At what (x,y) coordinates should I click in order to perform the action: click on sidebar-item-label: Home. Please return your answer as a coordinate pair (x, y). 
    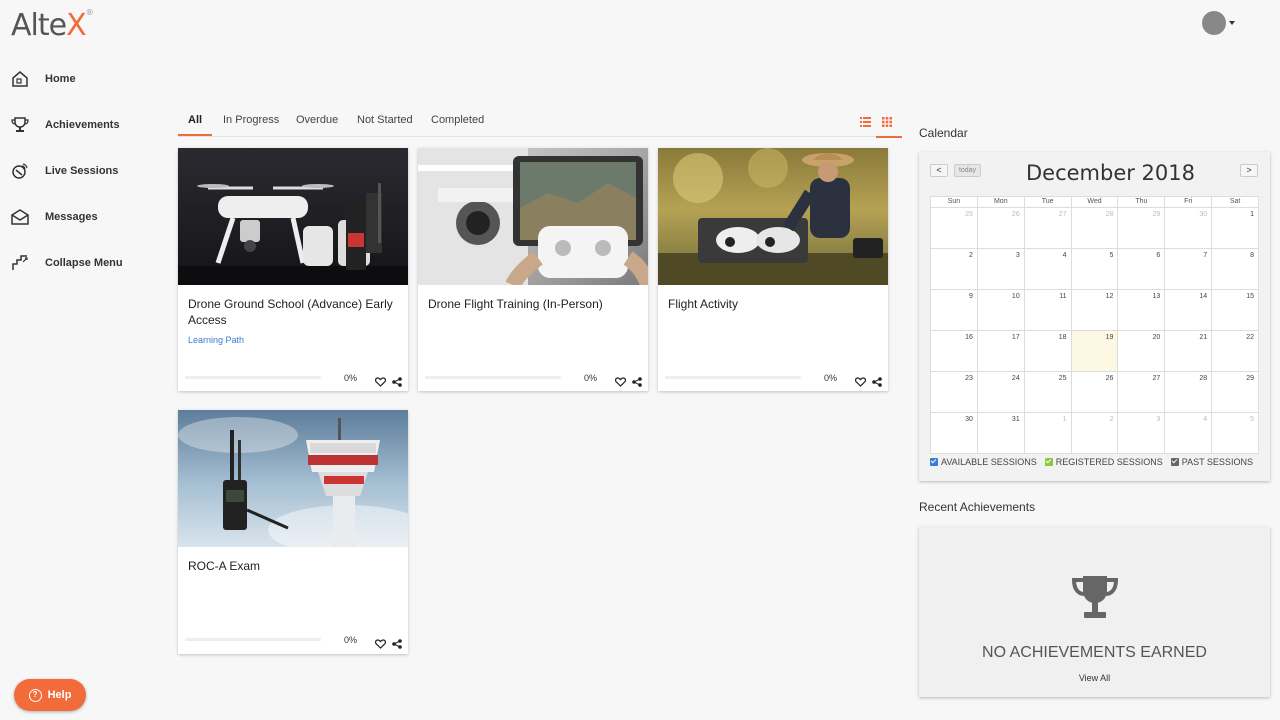
    Looking at the image, I should click on (60, 79).